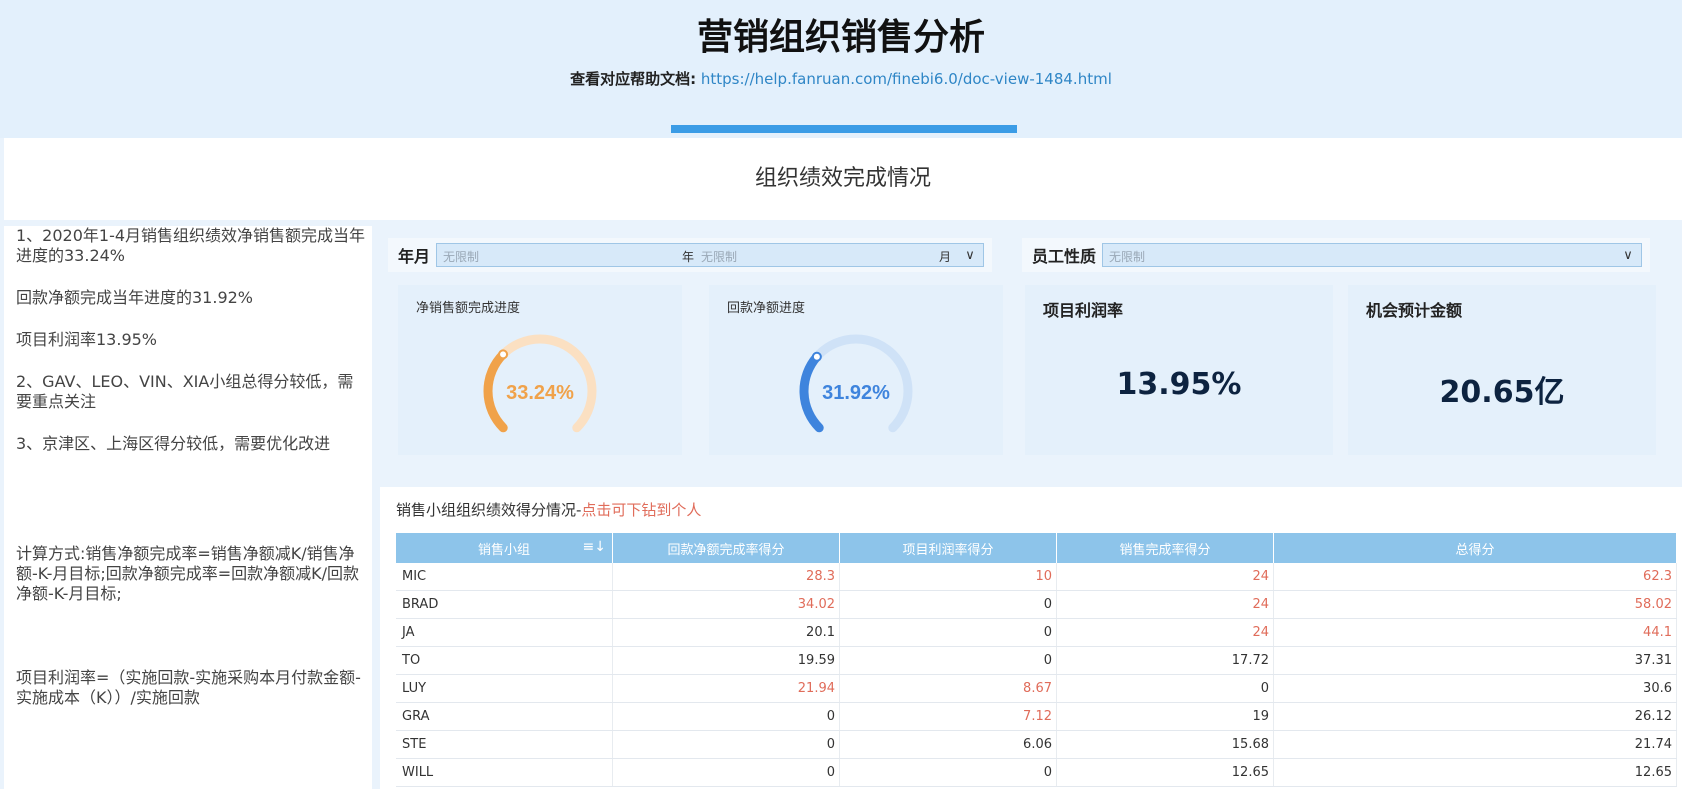  Describe the element at coordinates (1083, 310) in the screenshot. I see `profit-rate-title: 项目利润率` at that location.